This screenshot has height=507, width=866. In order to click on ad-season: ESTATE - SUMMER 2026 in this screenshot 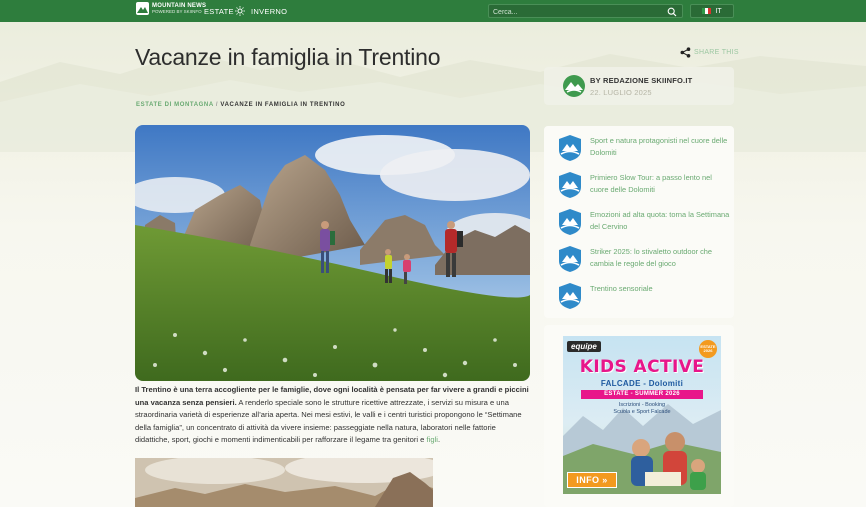, I will do `click(642, 394)`.